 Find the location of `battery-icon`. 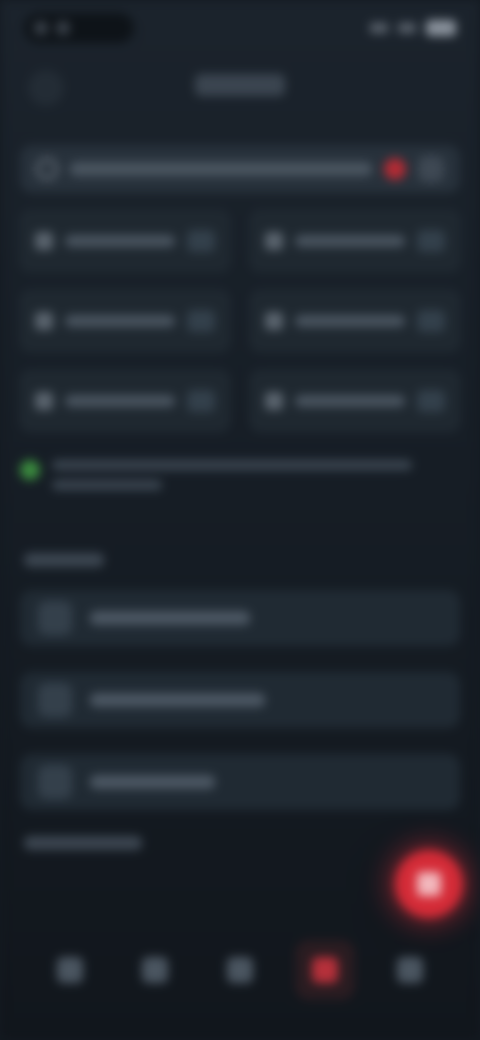

battery-icon is located at coordinates (441, 28).